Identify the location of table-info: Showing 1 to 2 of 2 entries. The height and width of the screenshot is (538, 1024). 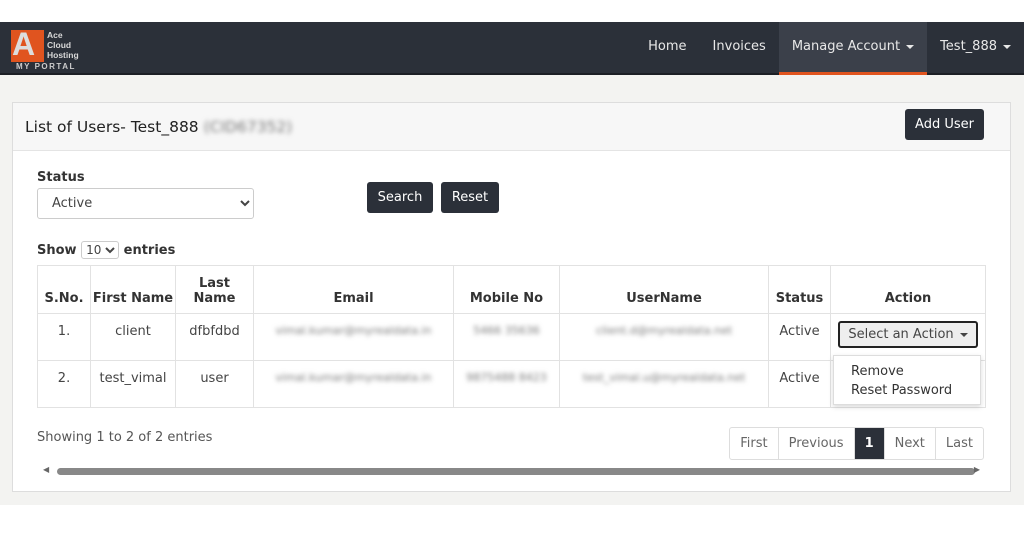
(125, 437).